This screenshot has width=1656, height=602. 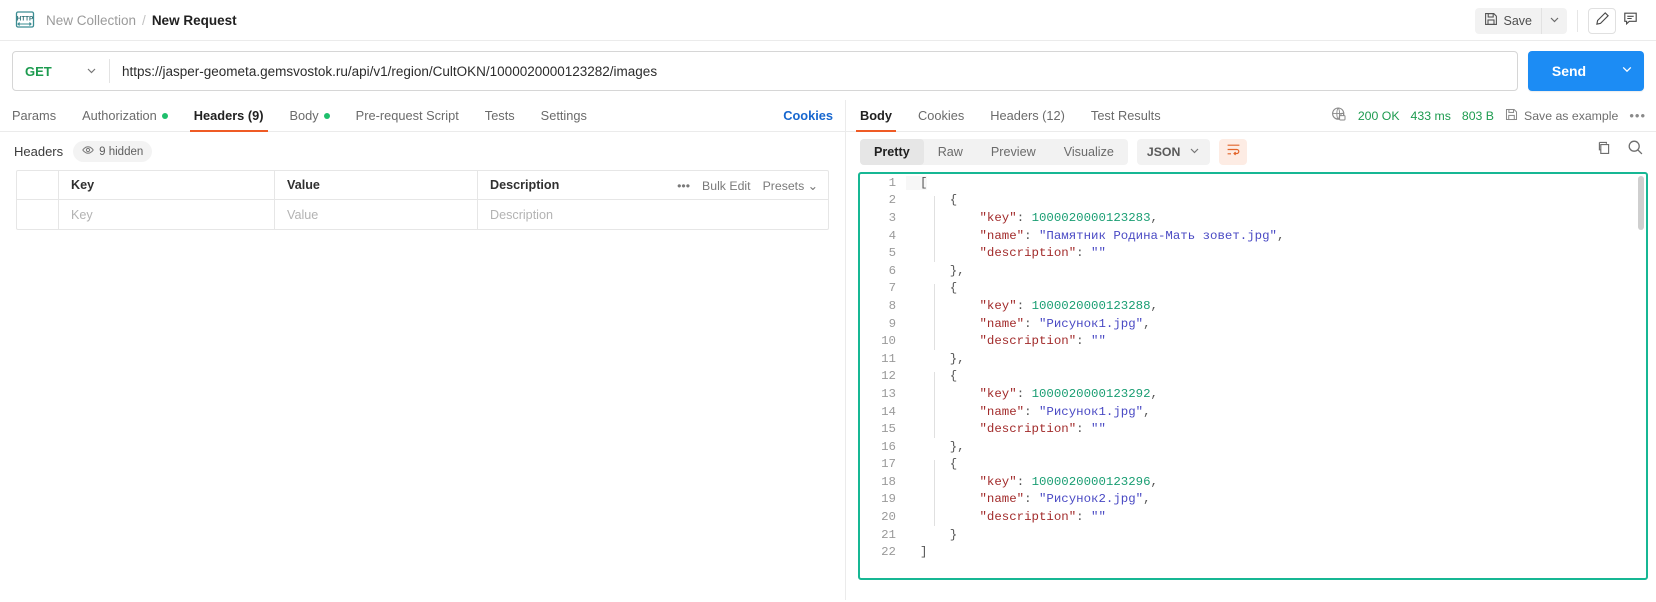 I want to click on tab-label: Body, so click(x=304, y=115).